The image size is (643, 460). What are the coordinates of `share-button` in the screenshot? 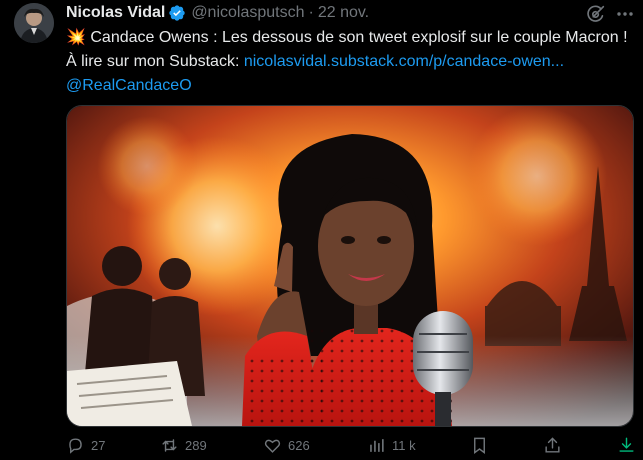 It's located at (552, 445).